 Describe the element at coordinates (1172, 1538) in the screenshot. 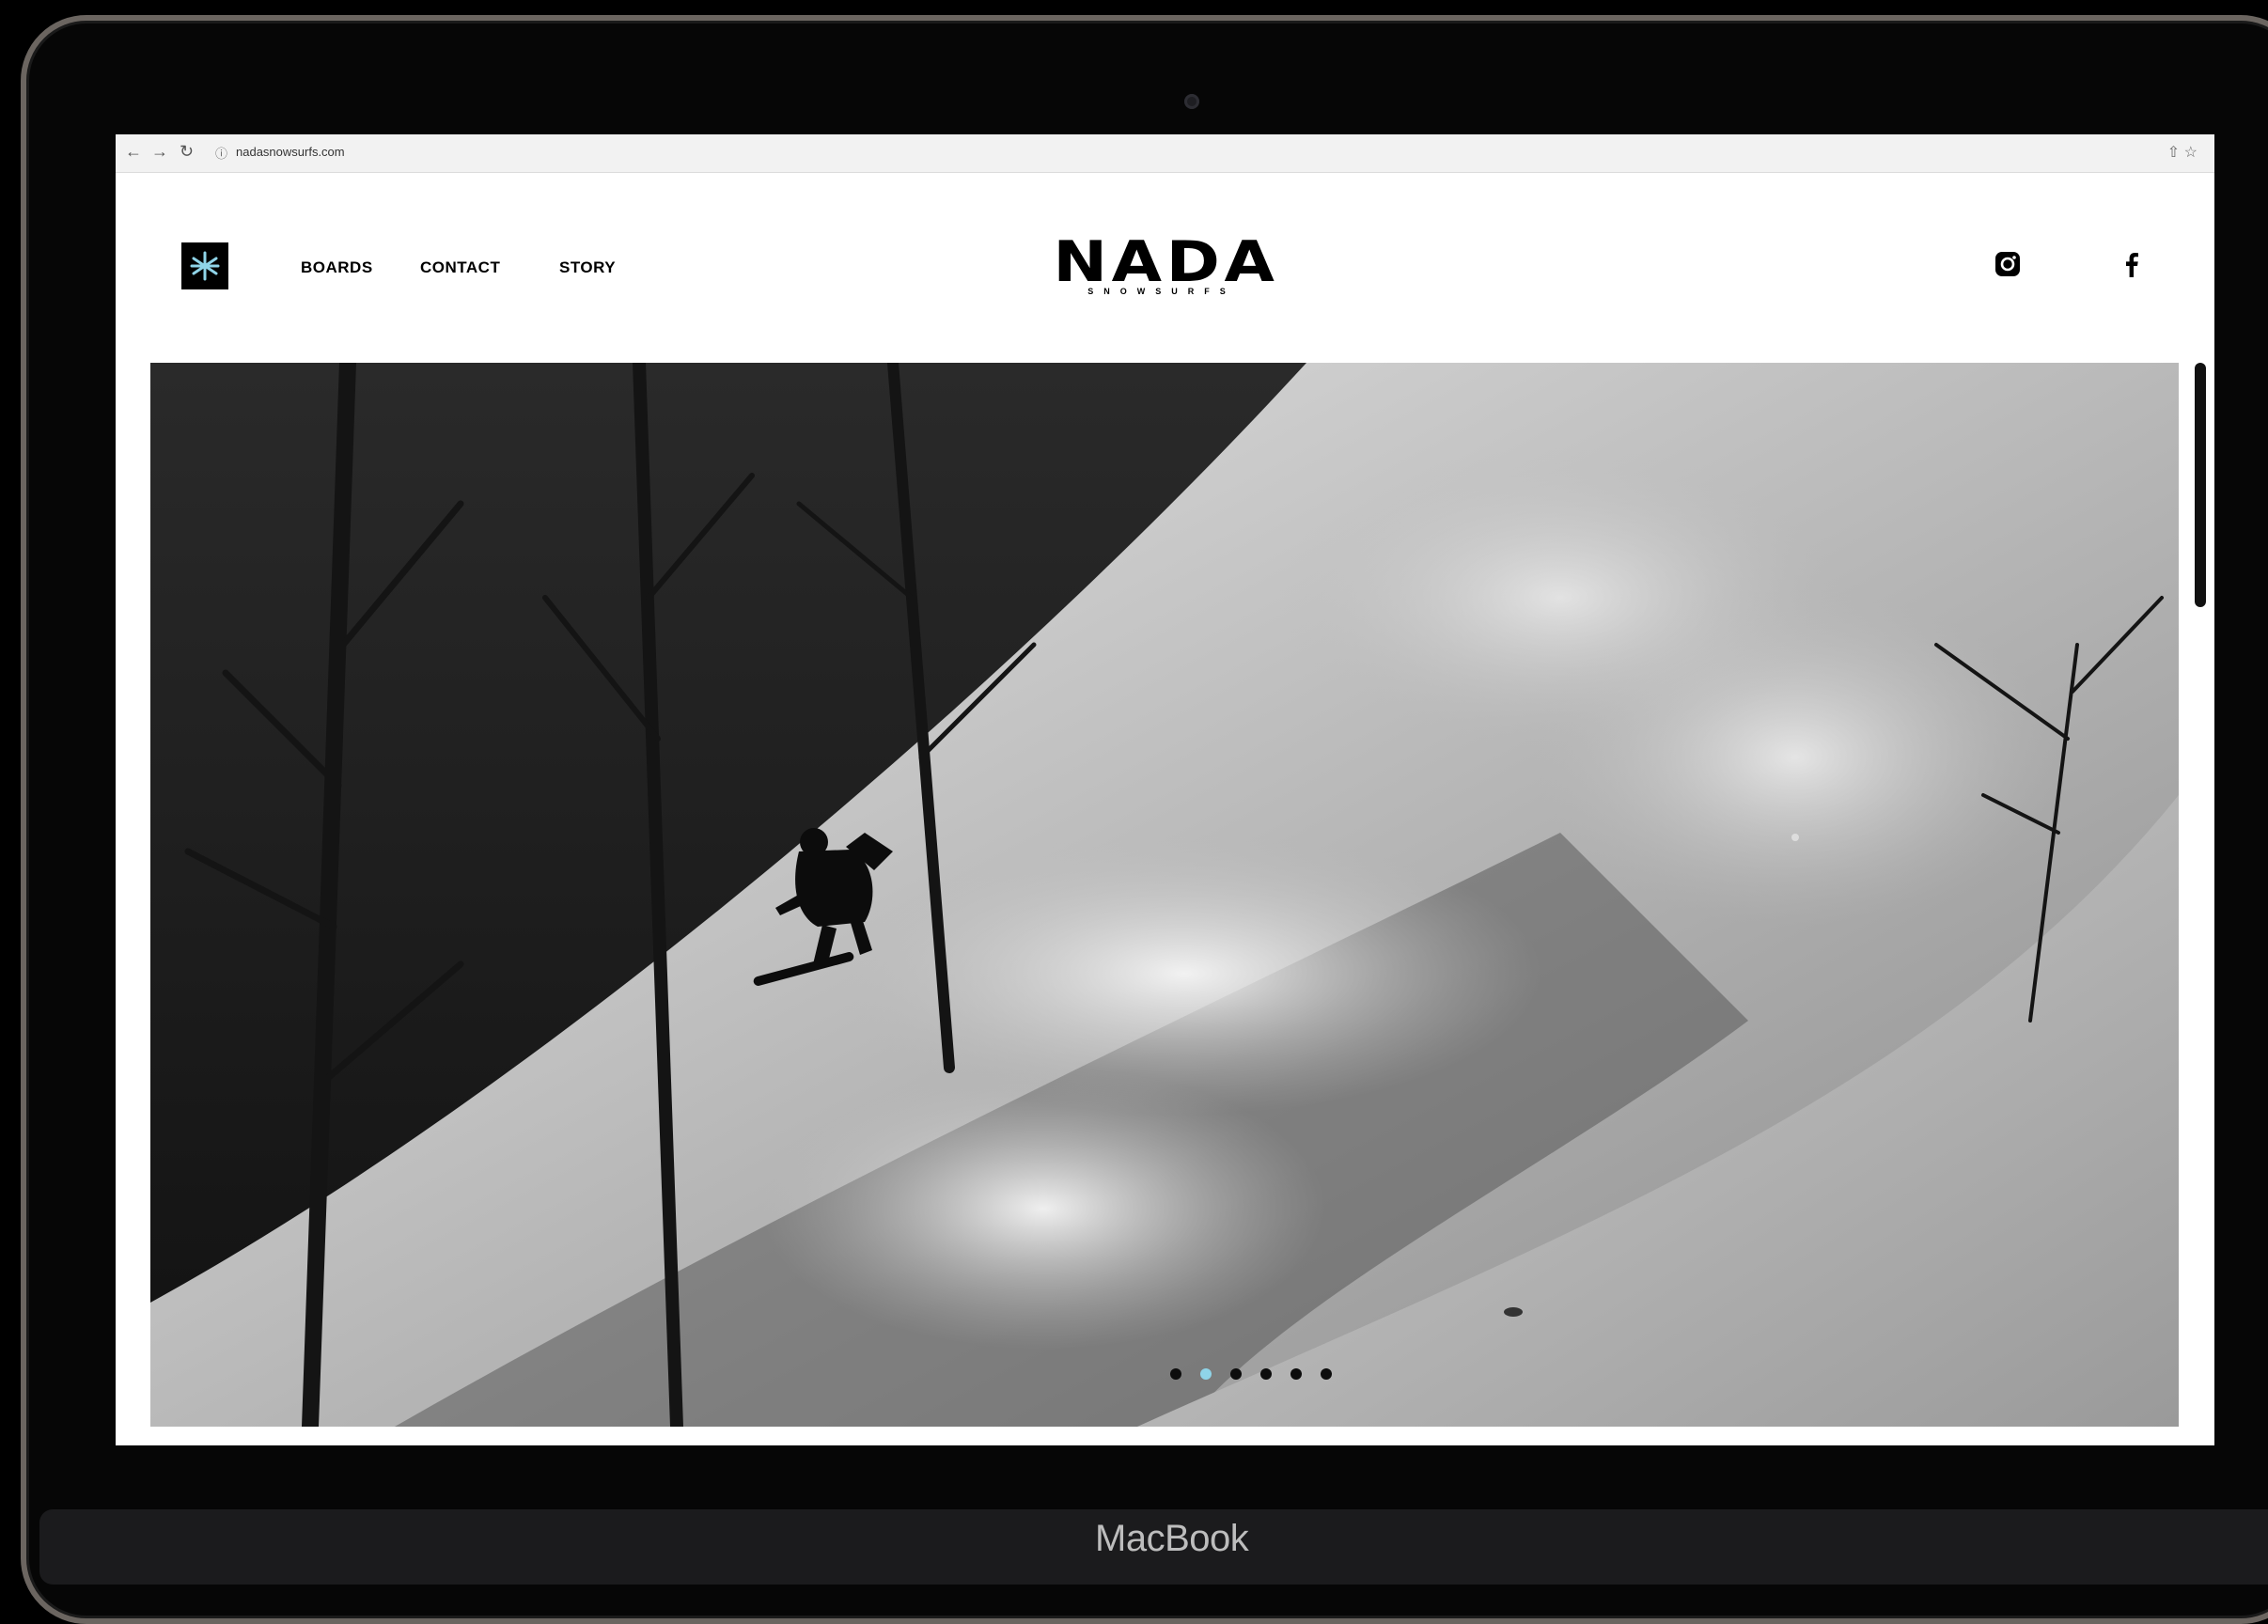

I see `device-label: MacBook` at that location.